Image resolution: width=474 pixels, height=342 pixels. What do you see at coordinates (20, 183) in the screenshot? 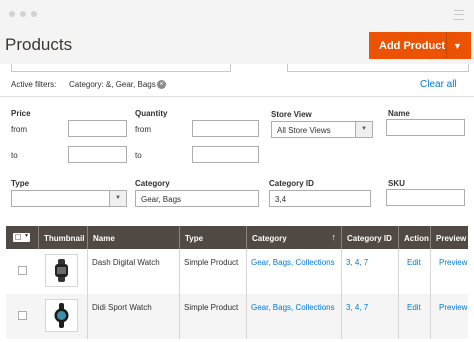
I see `type-label: Type` at bounding box center [20, 183].